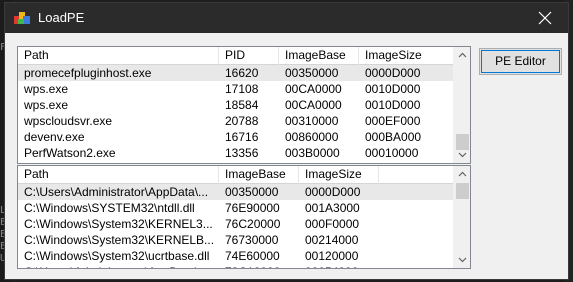 The height and width of the screenshot is (282, 573). What do you see at coordinates (253, 224) in the screenshot?
I see `table-cell: 76C20000` at bounding box center [253, 224].